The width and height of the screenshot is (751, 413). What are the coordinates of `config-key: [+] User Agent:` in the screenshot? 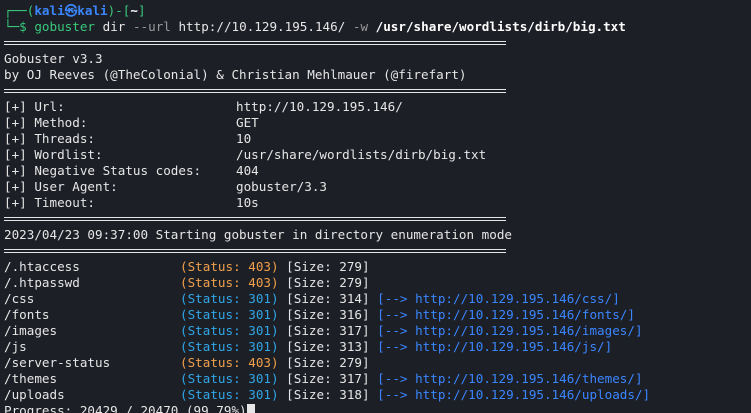 It's located at (61, 186).